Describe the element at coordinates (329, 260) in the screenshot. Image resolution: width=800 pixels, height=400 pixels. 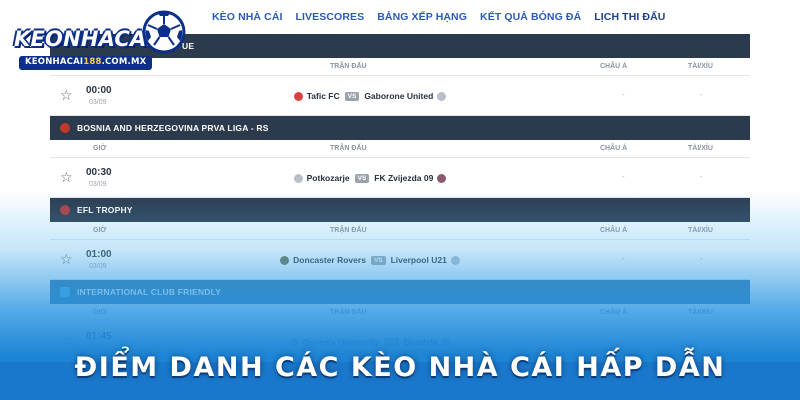
I see `home-team-name: Doncaster Rovers` at that location.